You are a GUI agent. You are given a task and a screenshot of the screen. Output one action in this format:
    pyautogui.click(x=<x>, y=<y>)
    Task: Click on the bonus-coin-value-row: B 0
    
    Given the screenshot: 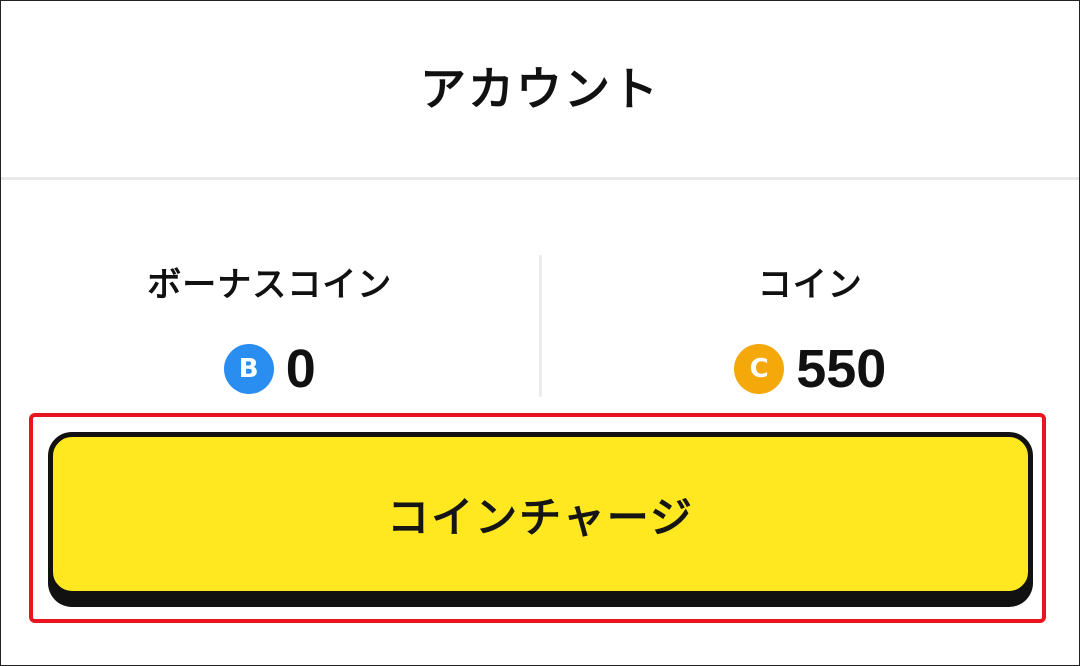 What is the action you would take?
    pyautogui.click(x=269, y=369)
    